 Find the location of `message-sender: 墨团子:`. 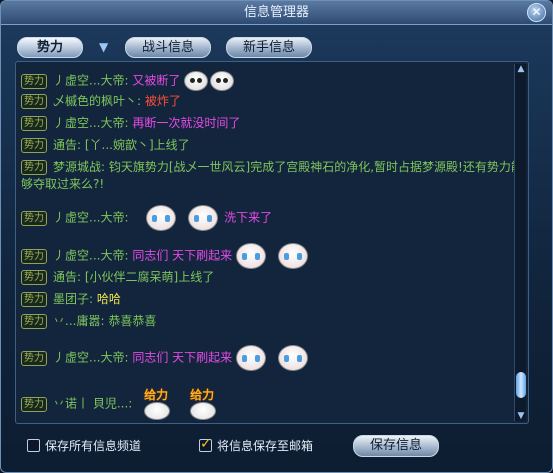

message-sender: 墨团子: is located at coordinates (73, 299).